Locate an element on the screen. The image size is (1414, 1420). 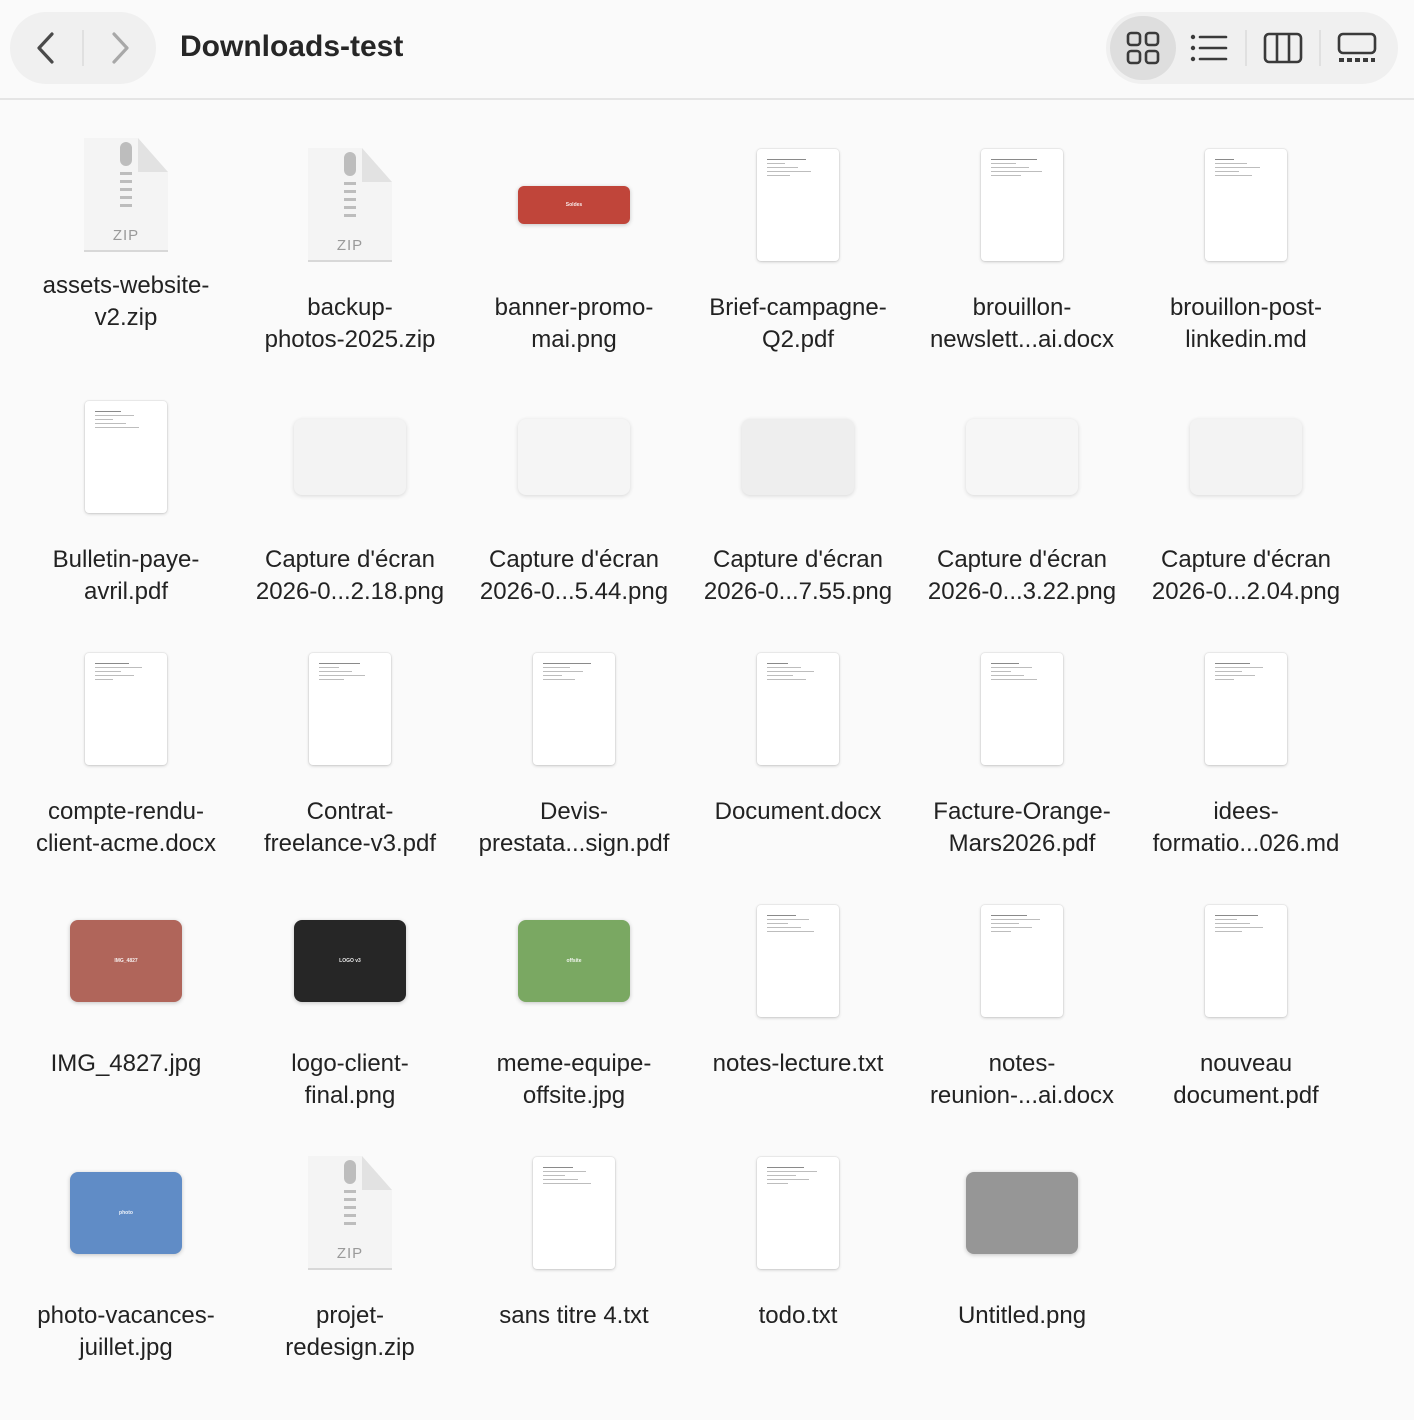
file-item: brouillon-post- linkedin.md is located at coordinates (1246, 226).